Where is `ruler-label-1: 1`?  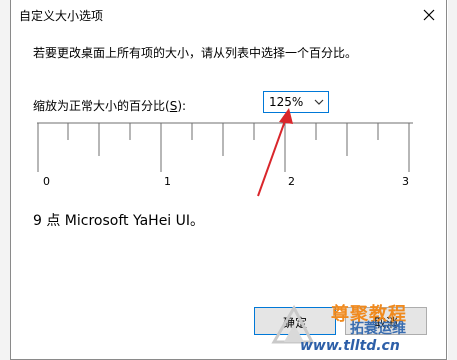 ruler-label-1: 1 is located at coordinates (167, 181).